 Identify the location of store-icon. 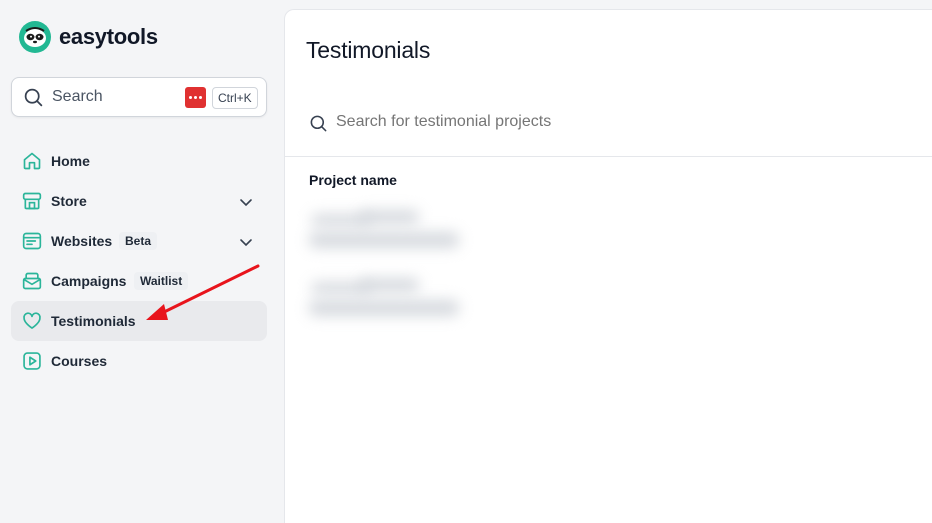
(32, 201).